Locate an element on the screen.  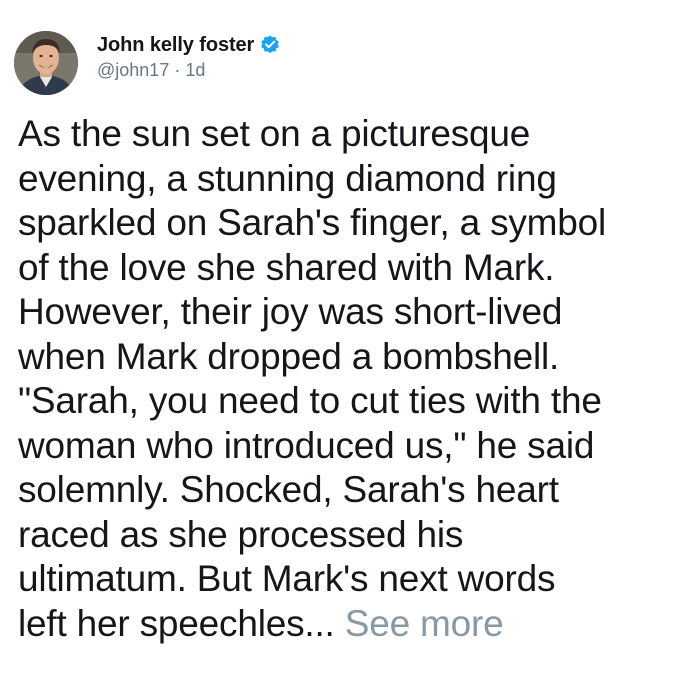
profile-photo-icon is located at coordinates (46, 63).